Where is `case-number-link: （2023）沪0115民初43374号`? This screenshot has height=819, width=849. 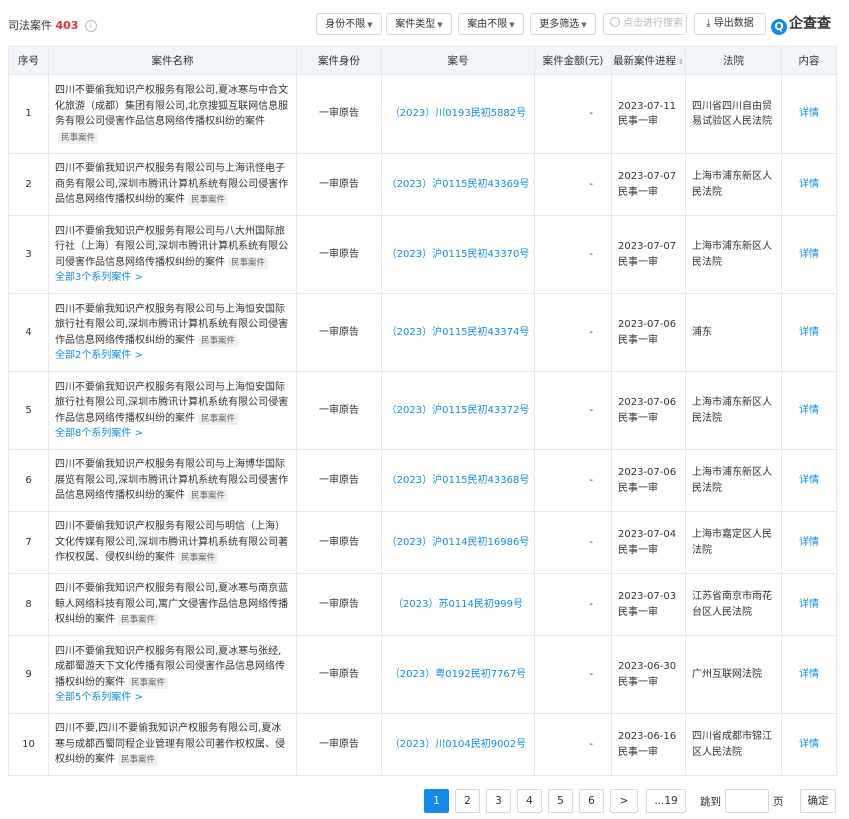 case-number-link: （2023）沪0115民初43374号 is located at coordinates (458, 332).